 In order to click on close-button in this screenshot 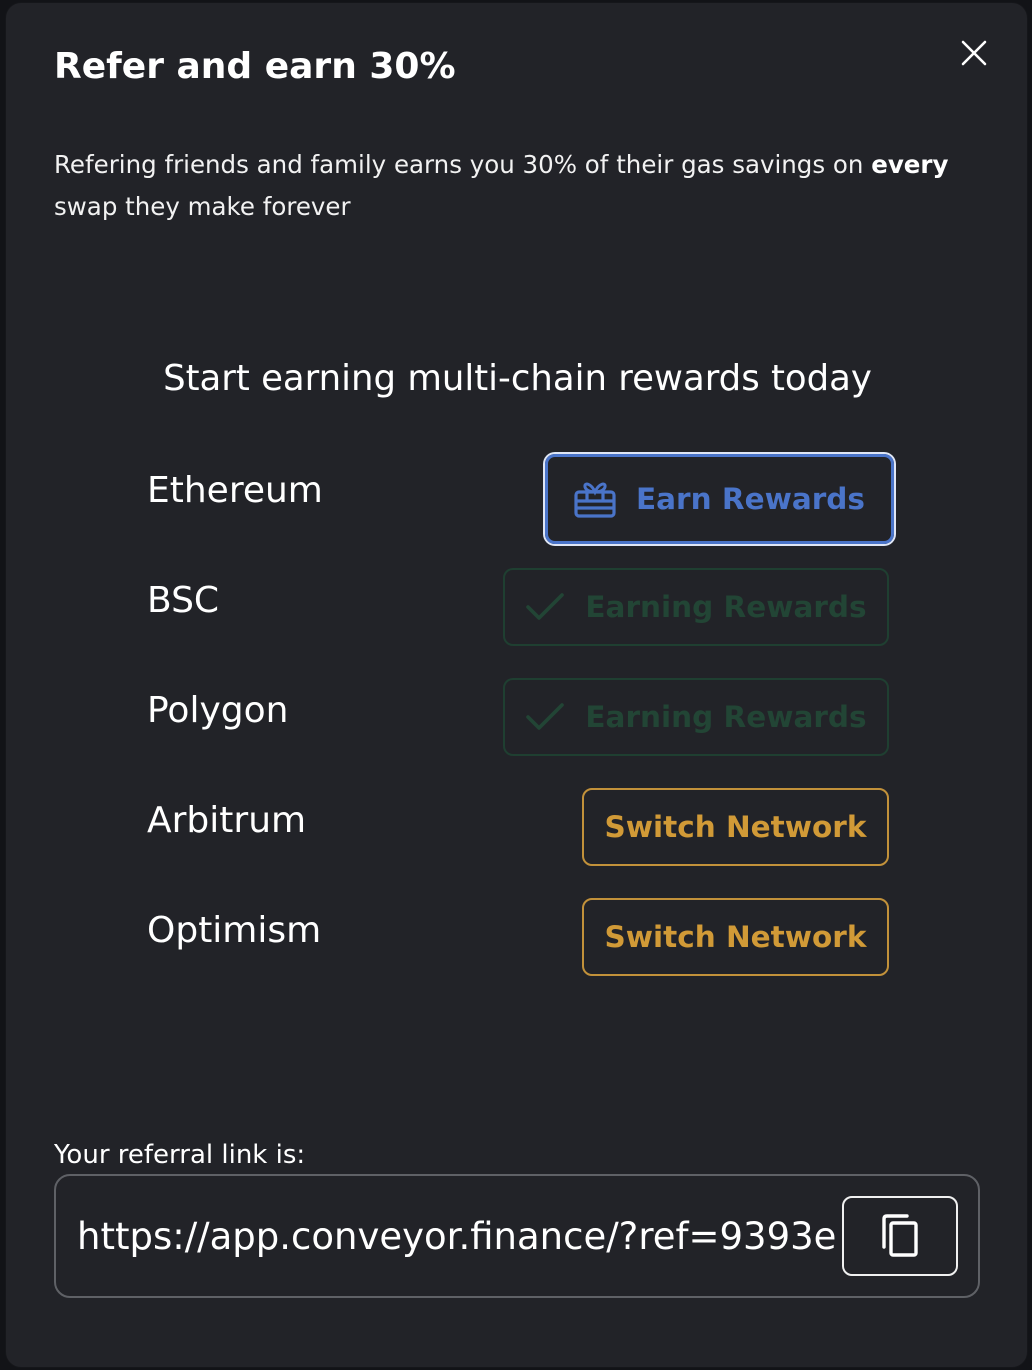, I will do `click(974, 53)`.